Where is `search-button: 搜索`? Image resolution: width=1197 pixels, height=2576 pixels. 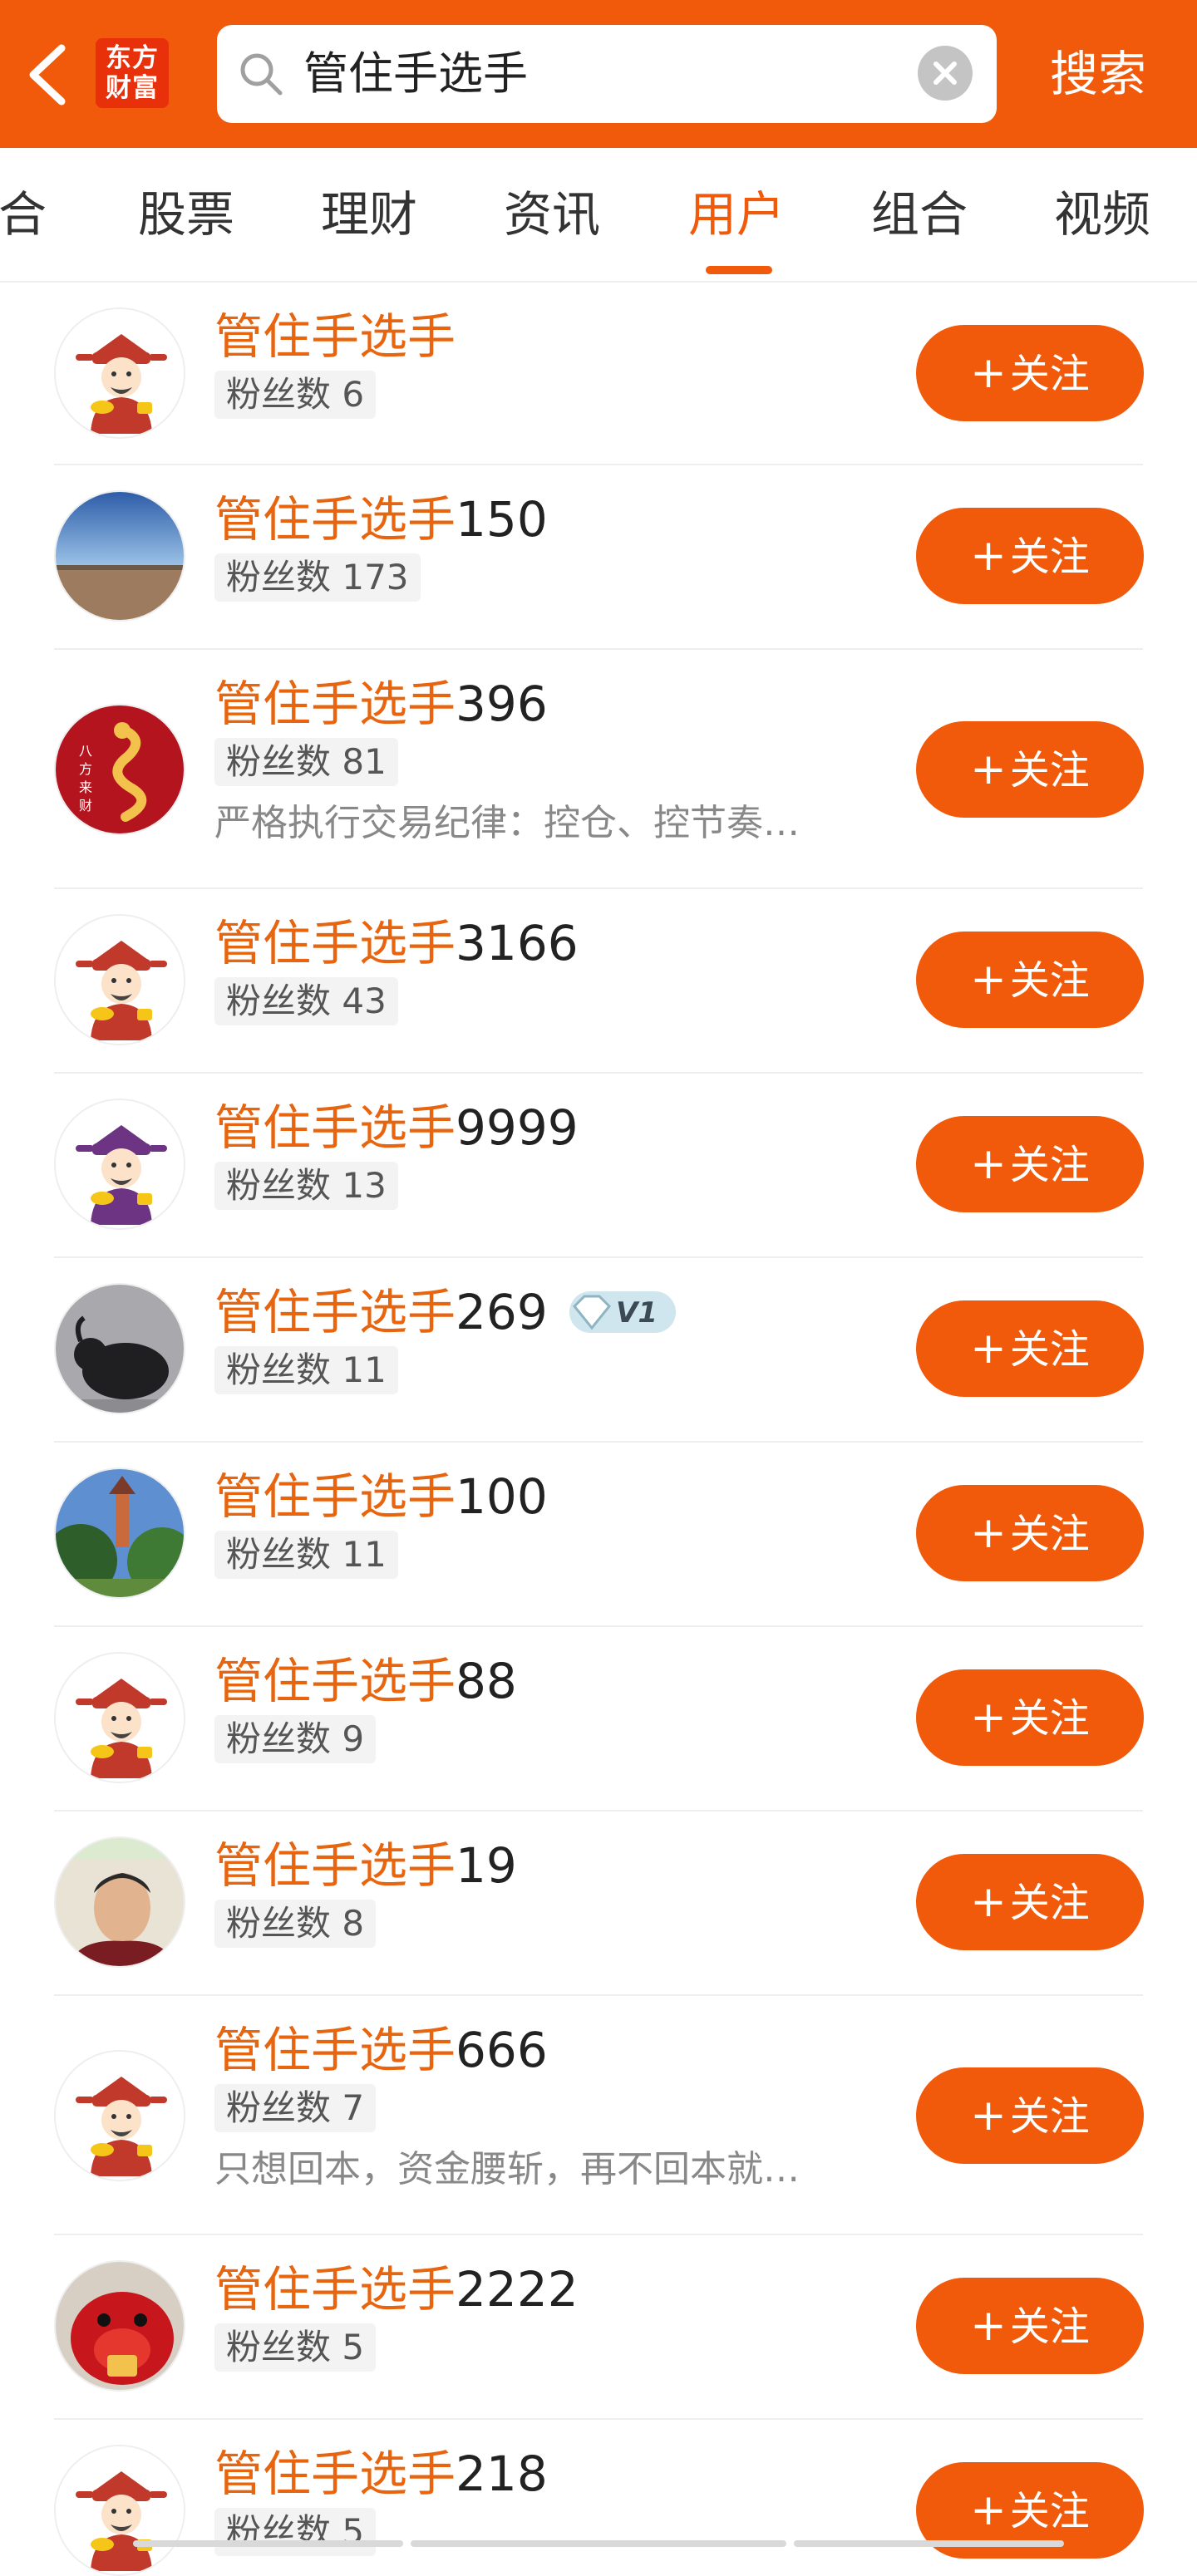 search-button: 搜索 is located at coordinates (1098, 74).